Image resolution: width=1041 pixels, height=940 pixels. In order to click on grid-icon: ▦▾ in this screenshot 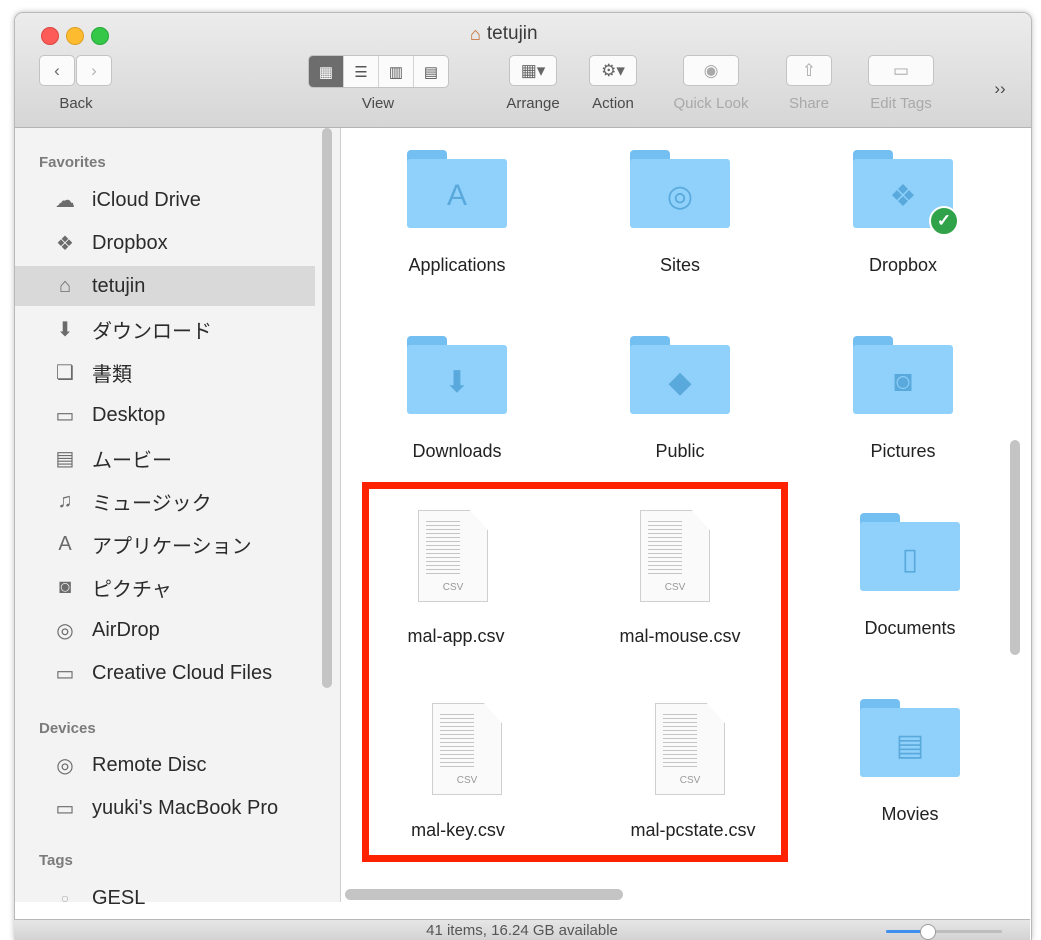, I will do `click(533, 70)`.